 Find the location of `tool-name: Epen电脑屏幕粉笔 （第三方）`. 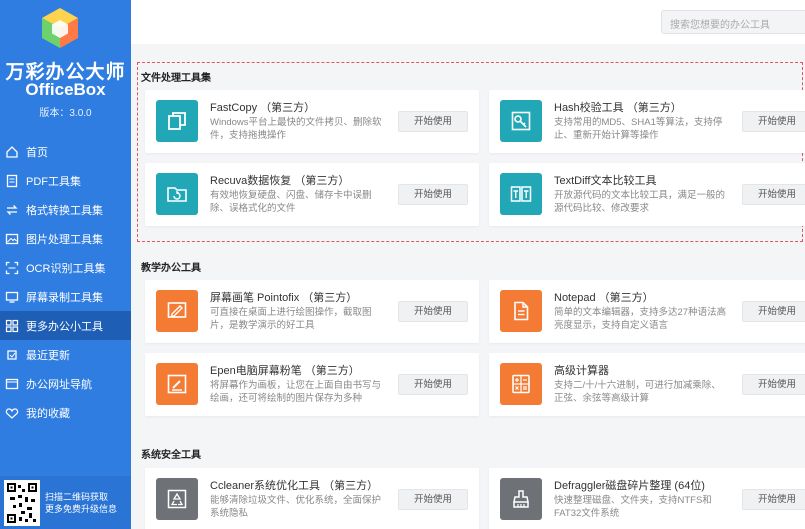

tool-name: Epen电脑屏幕粉笔 （第三方） is located at coordinates (285, 371).